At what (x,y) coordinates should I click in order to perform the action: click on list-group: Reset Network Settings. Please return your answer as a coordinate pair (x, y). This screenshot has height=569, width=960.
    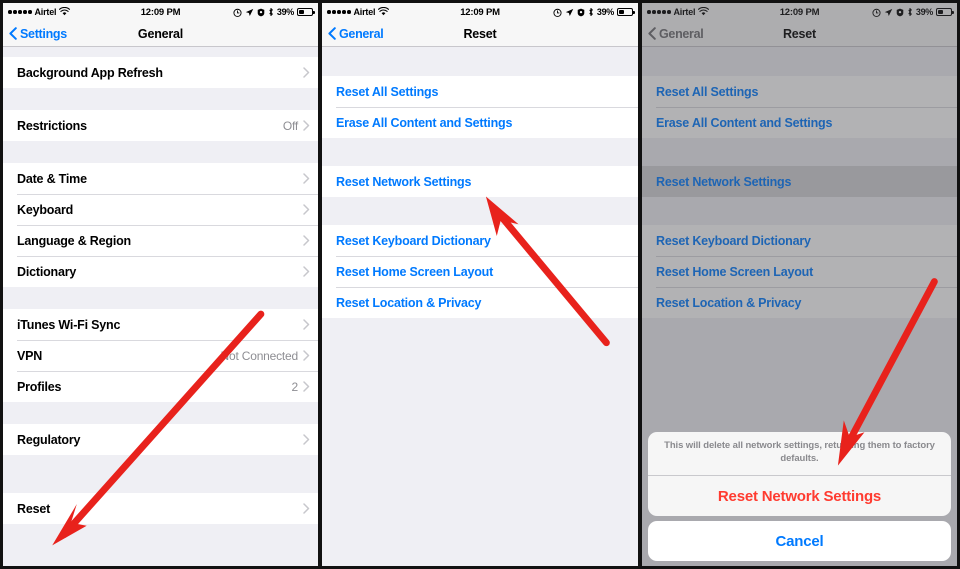
    Looking at the image, I should click on (799, 181).